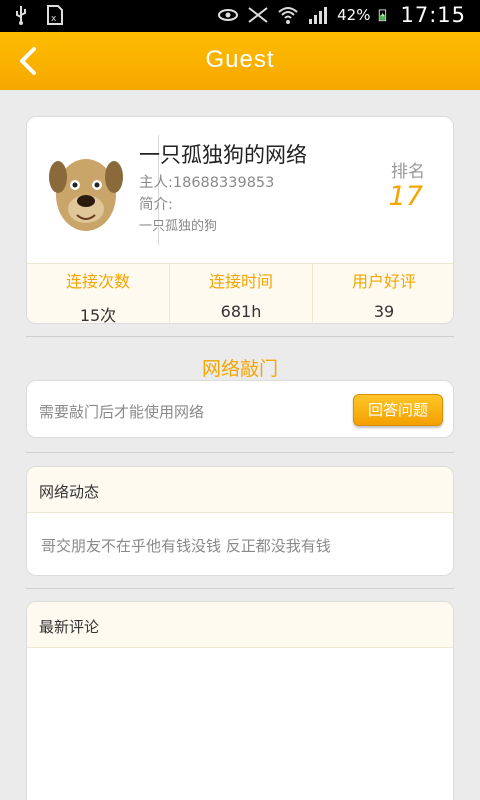 This screenshot has height=800, width=480. I want to click on owner-phone: 主人:18688339853, so click(207, 183).